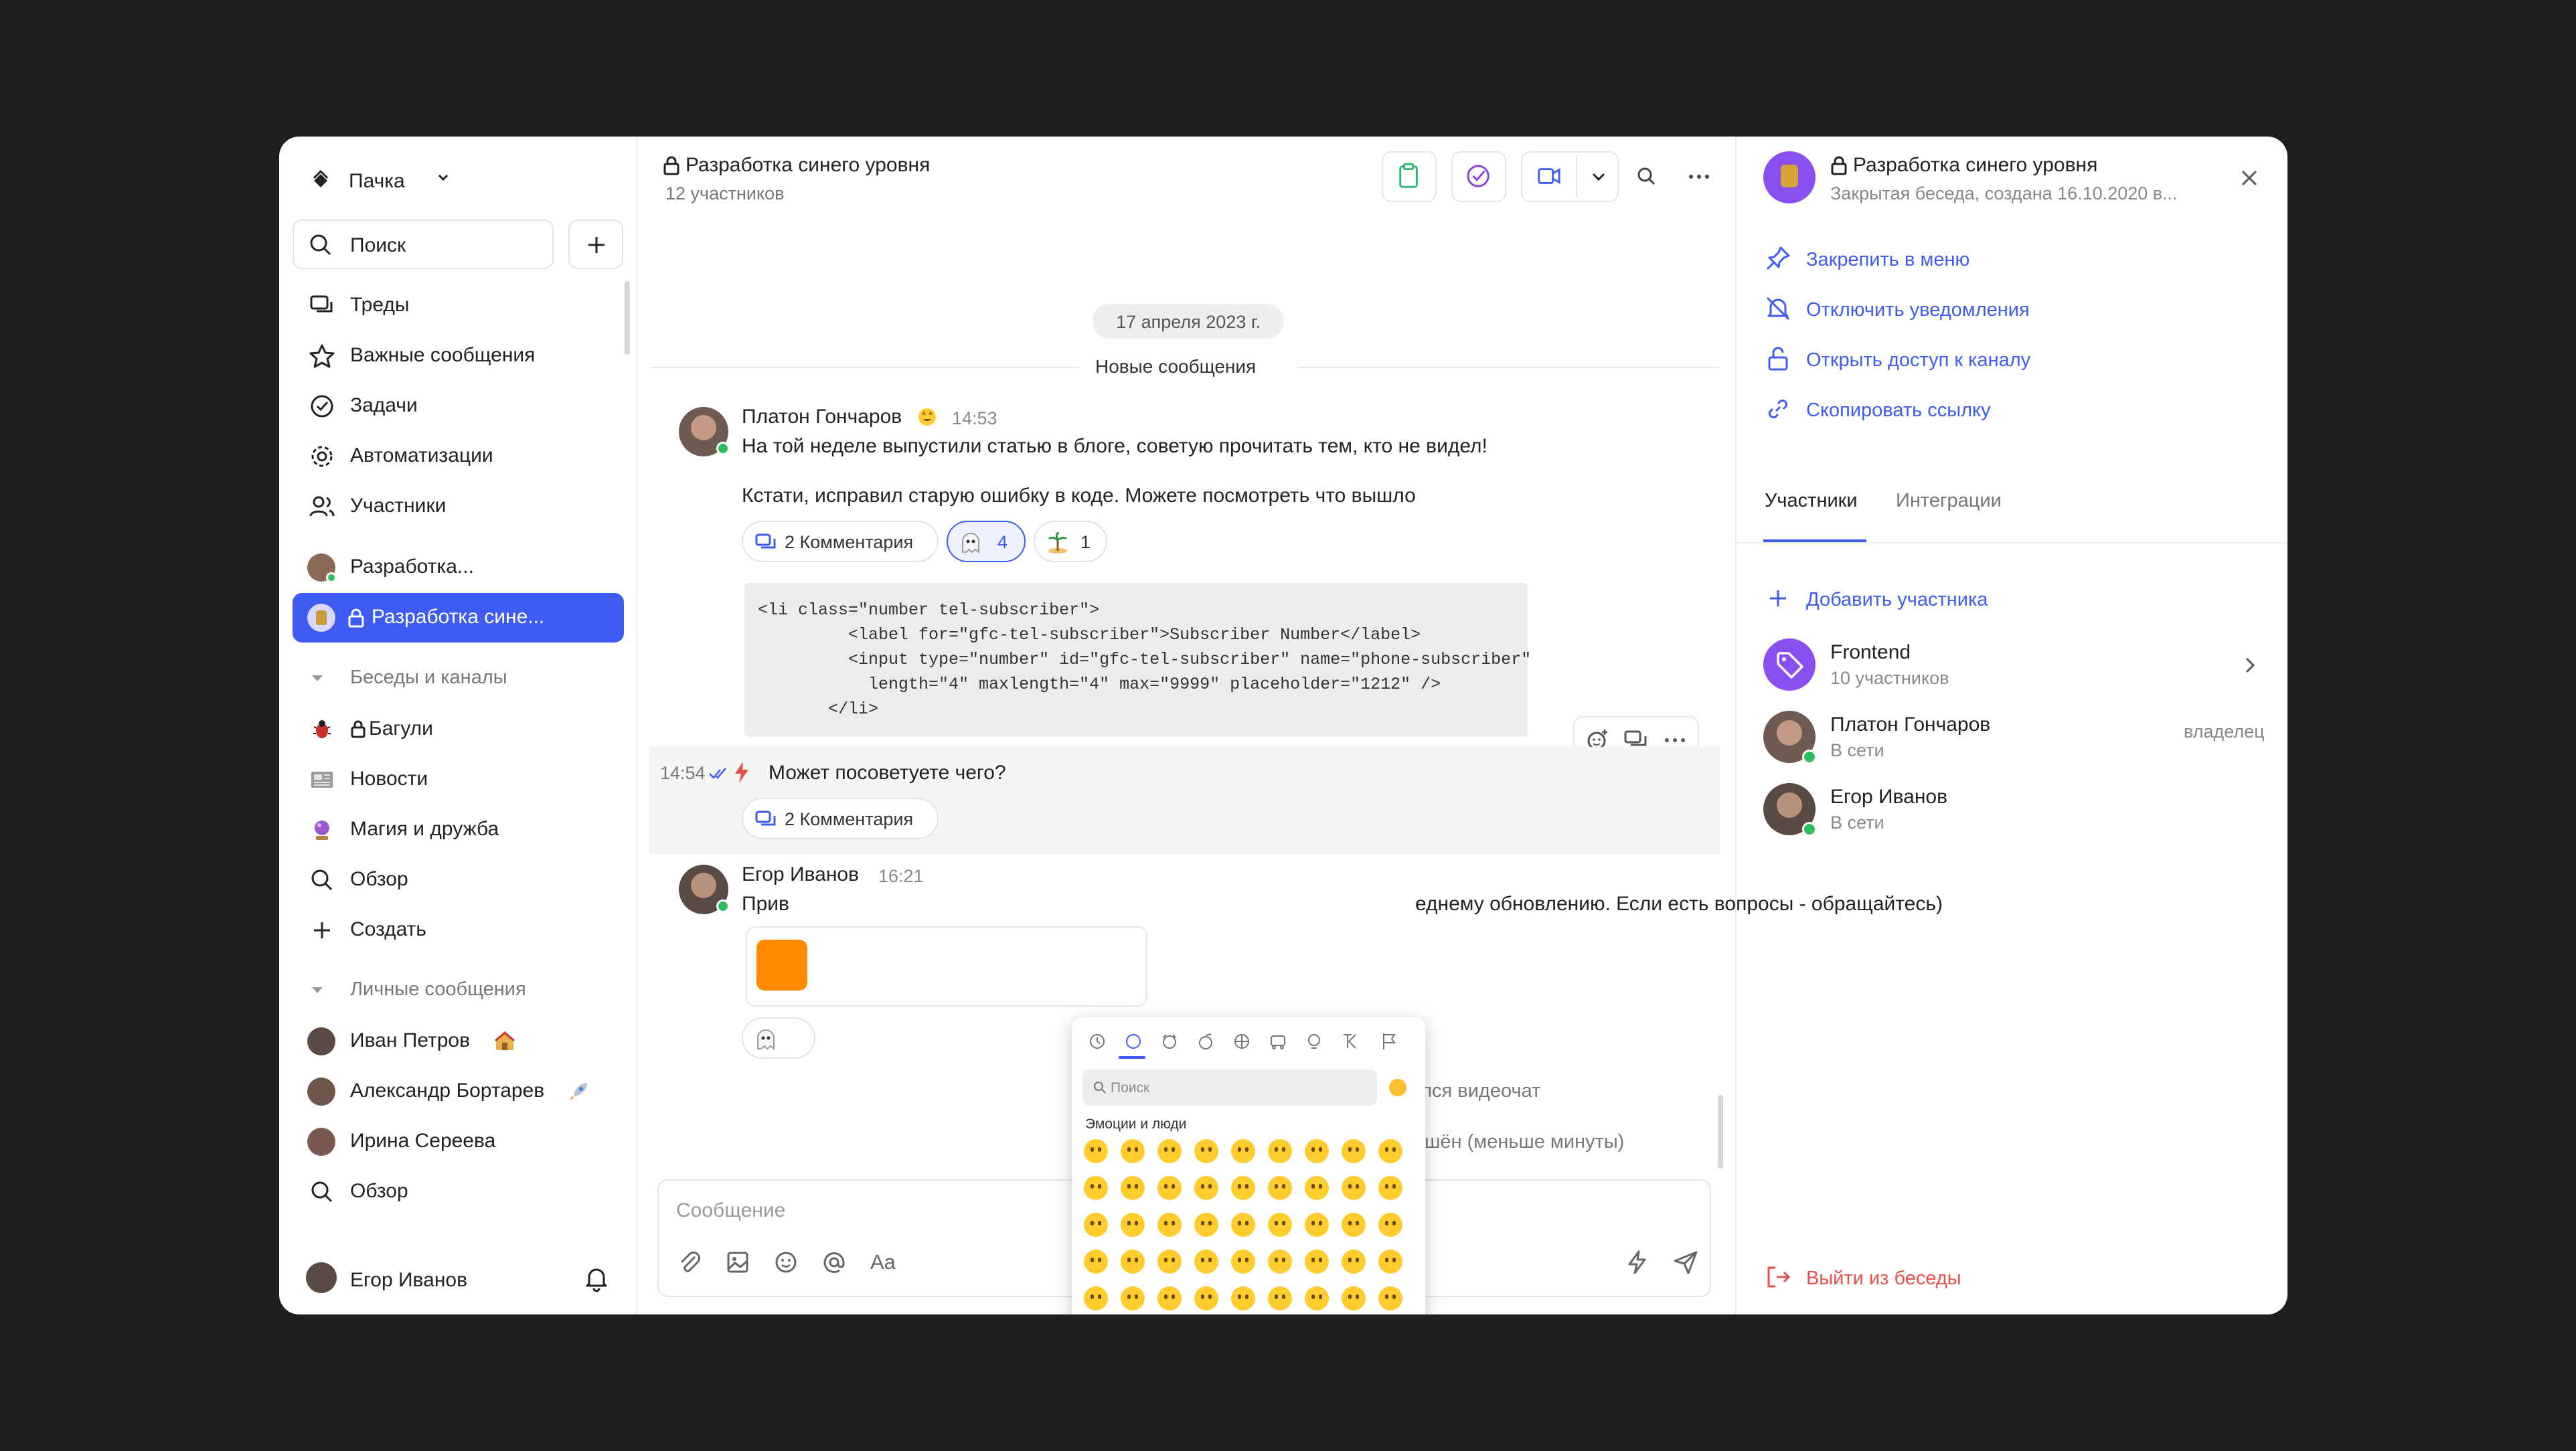 This screenshot has width=2576, height=1451. I want to click on lightning-icon, so click(1638, 1262).